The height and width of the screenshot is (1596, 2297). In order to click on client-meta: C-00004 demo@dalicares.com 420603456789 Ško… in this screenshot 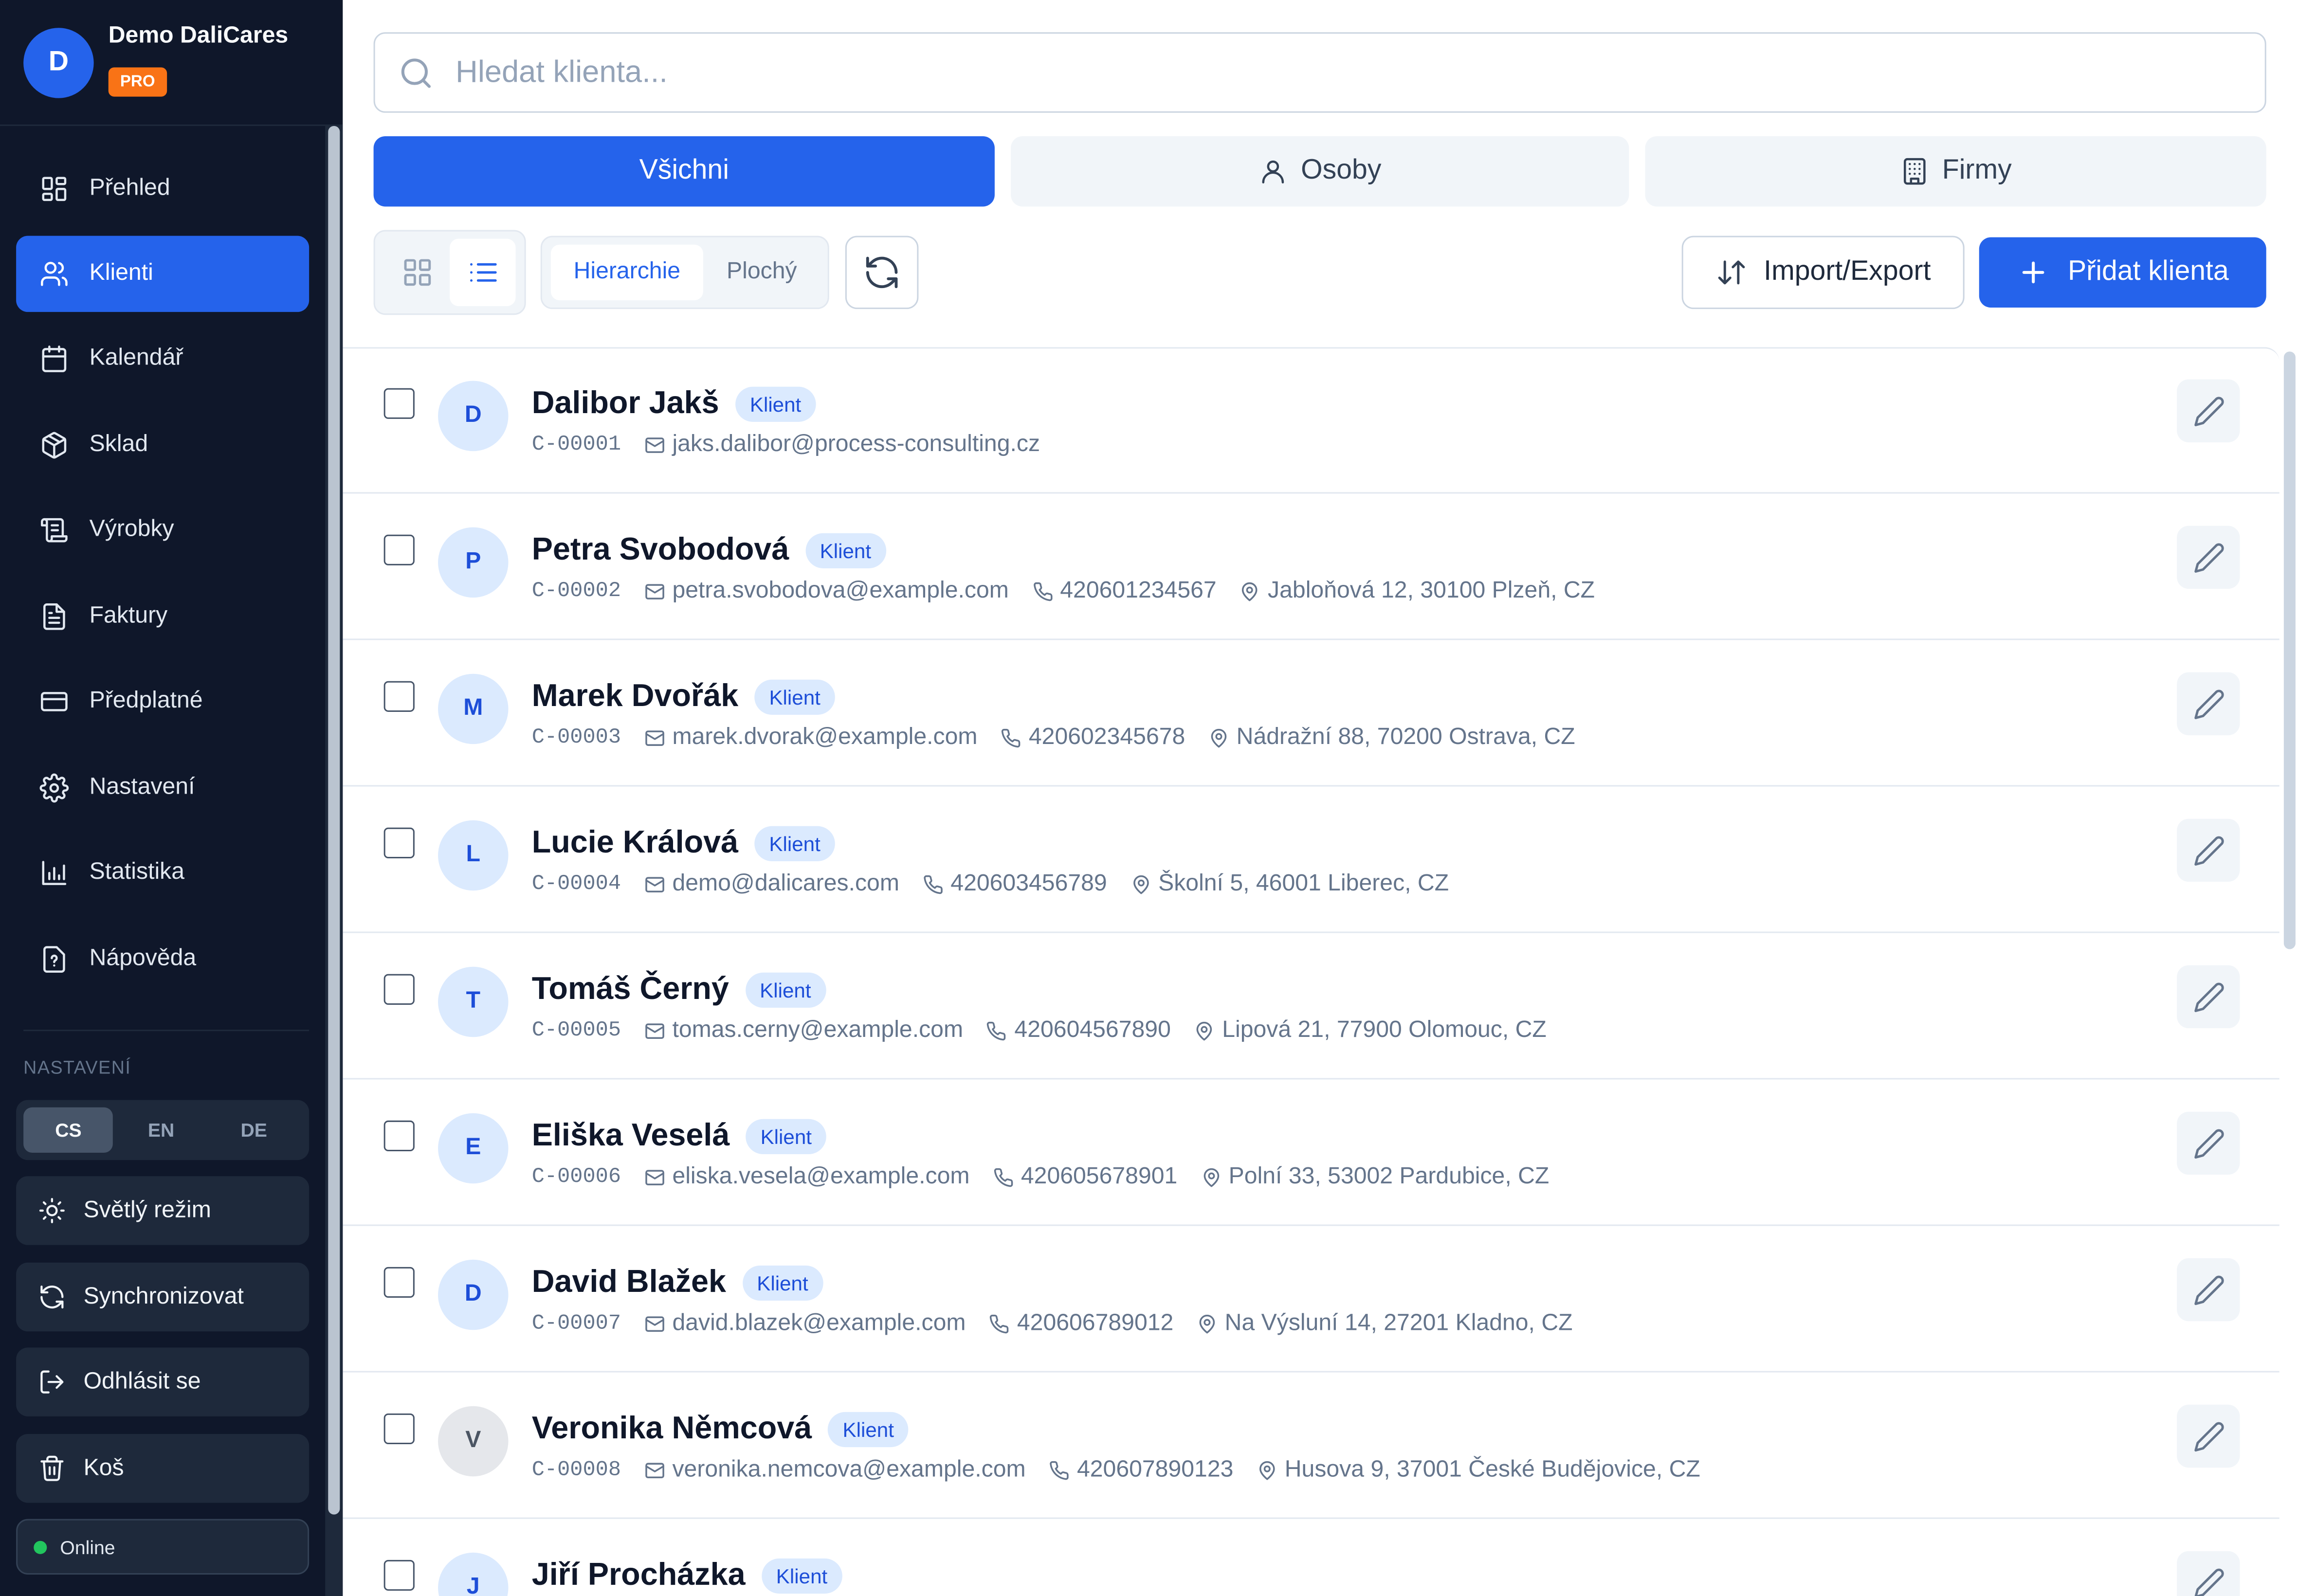, I will do `click(1003, 885)`.